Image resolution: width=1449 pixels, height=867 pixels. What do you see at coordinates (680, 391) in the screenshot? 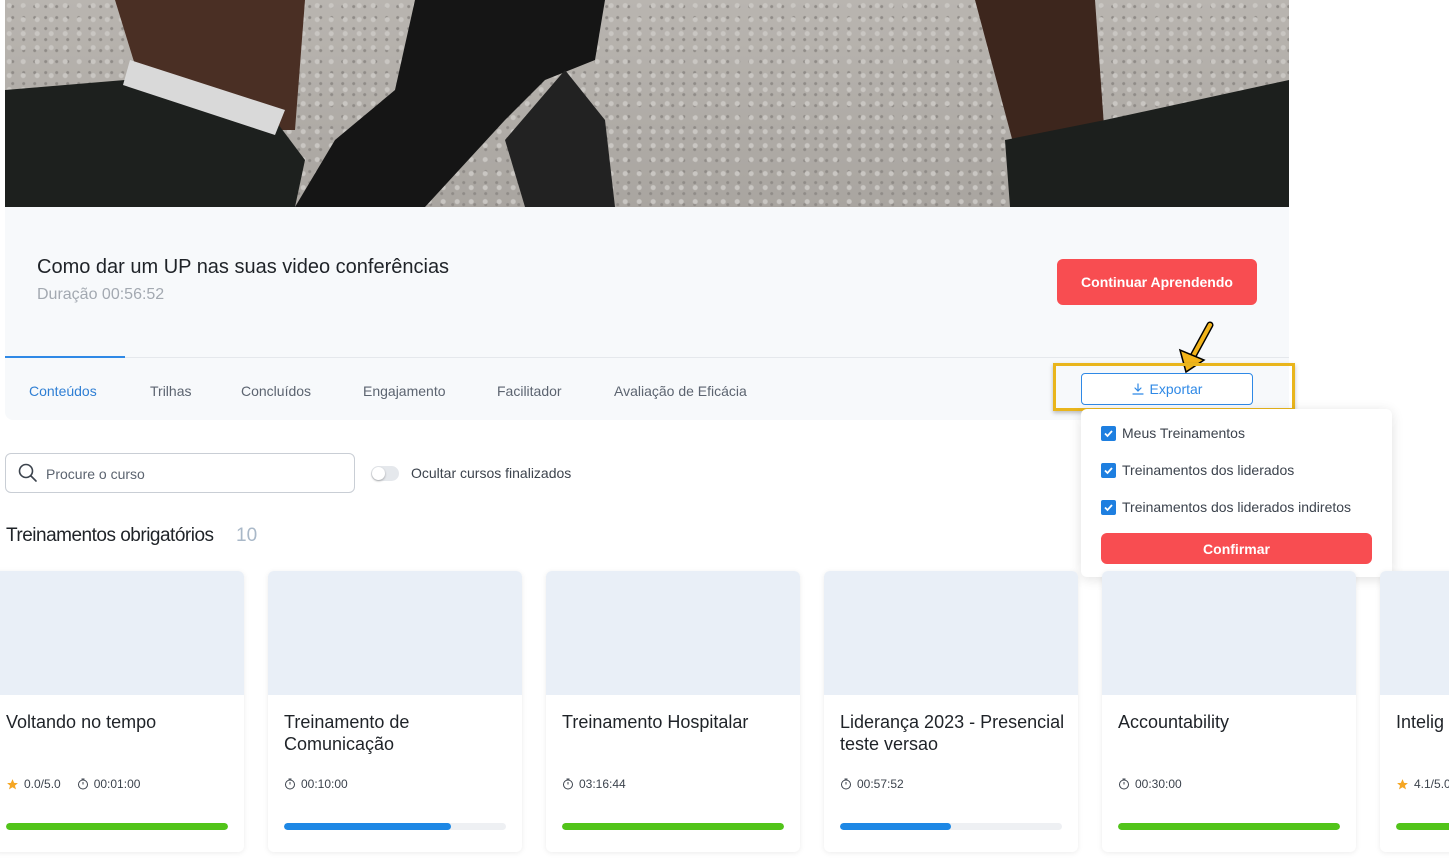
I see `tab-avaliacao-eficacia: Avaliação de Eficácia` at bounding box center [680, 391].